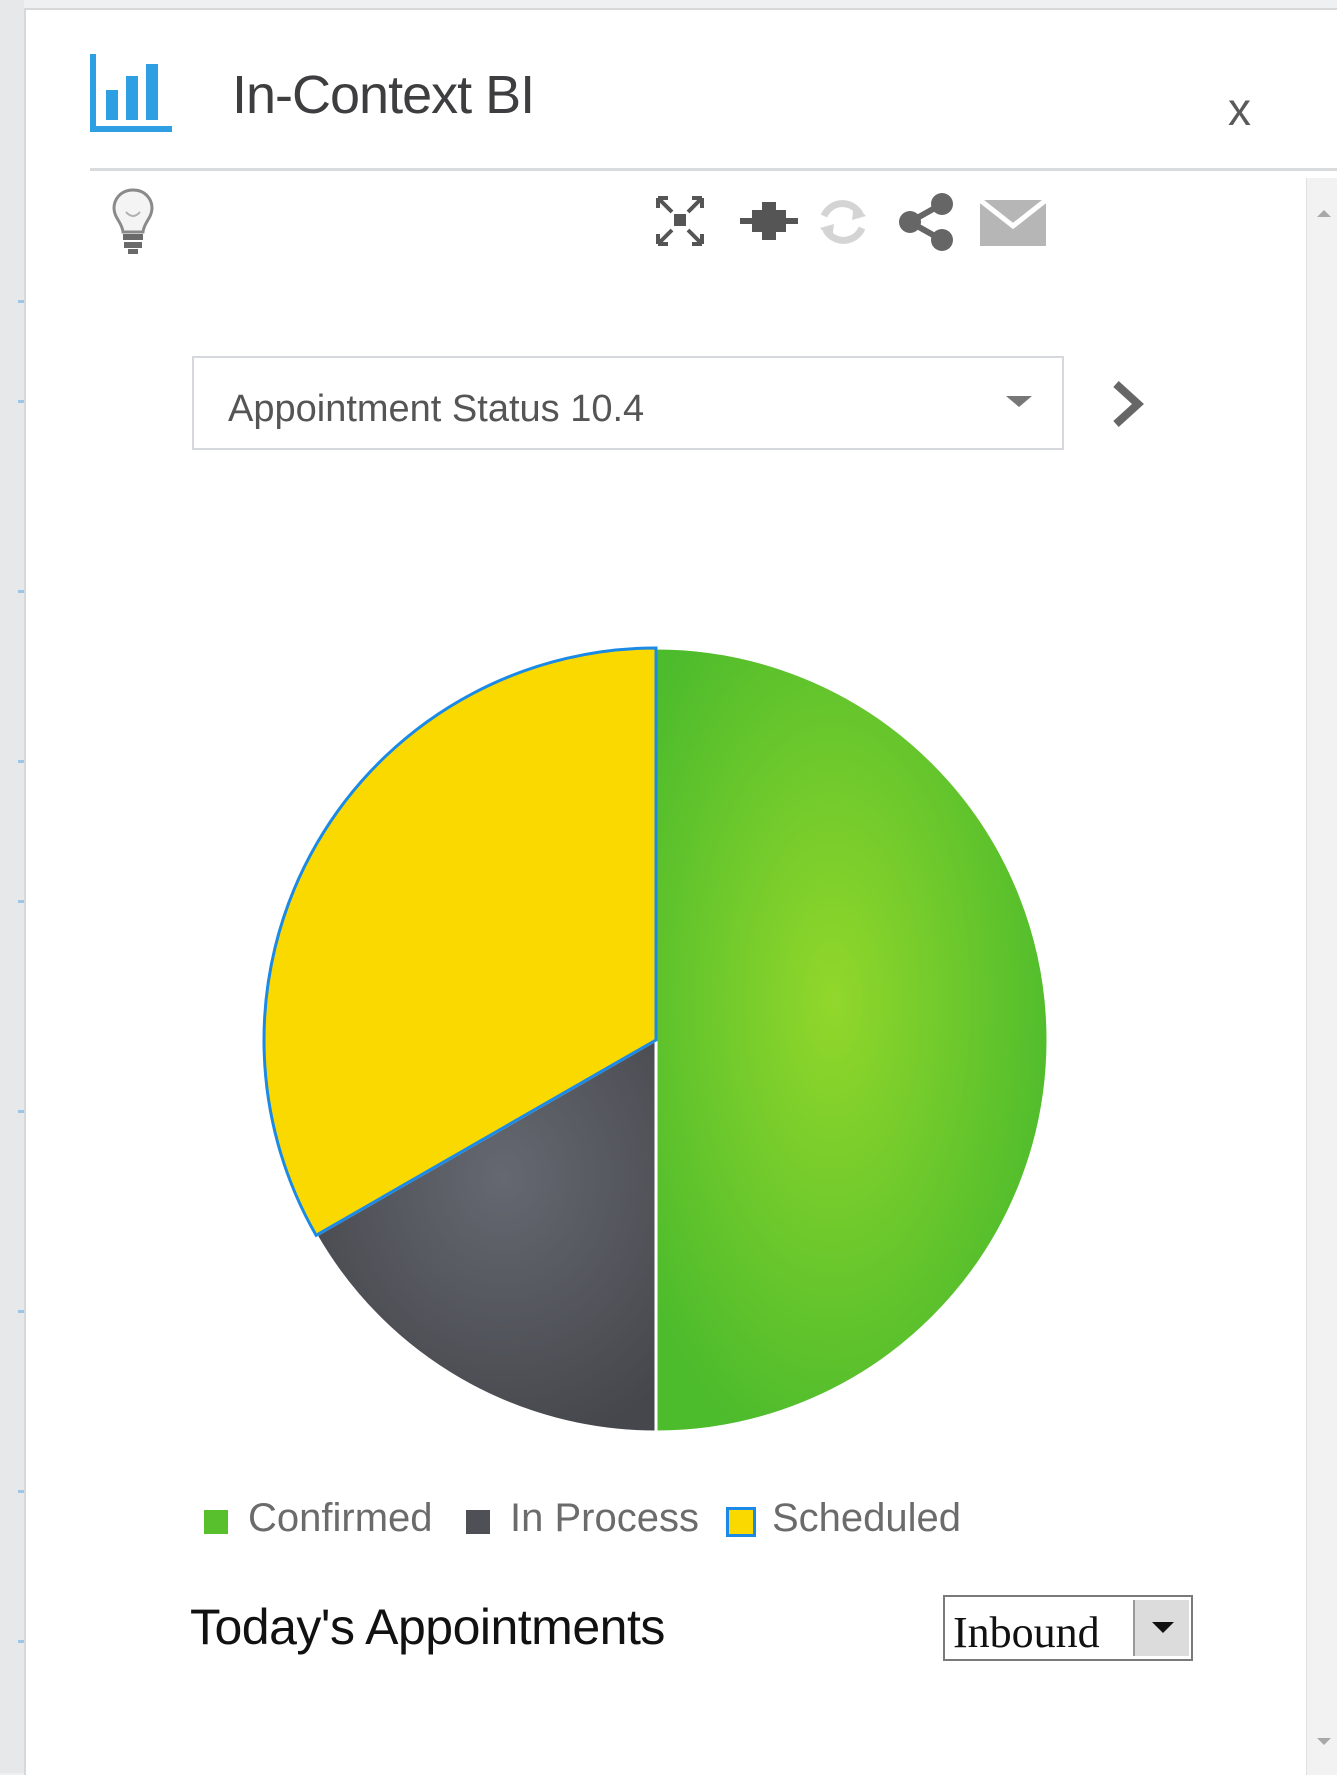  What do you see at coordinates (1026, 1632) in the screenshot?
I see `direction-select-value: Inbound` at bounding box center [1026, 1632].